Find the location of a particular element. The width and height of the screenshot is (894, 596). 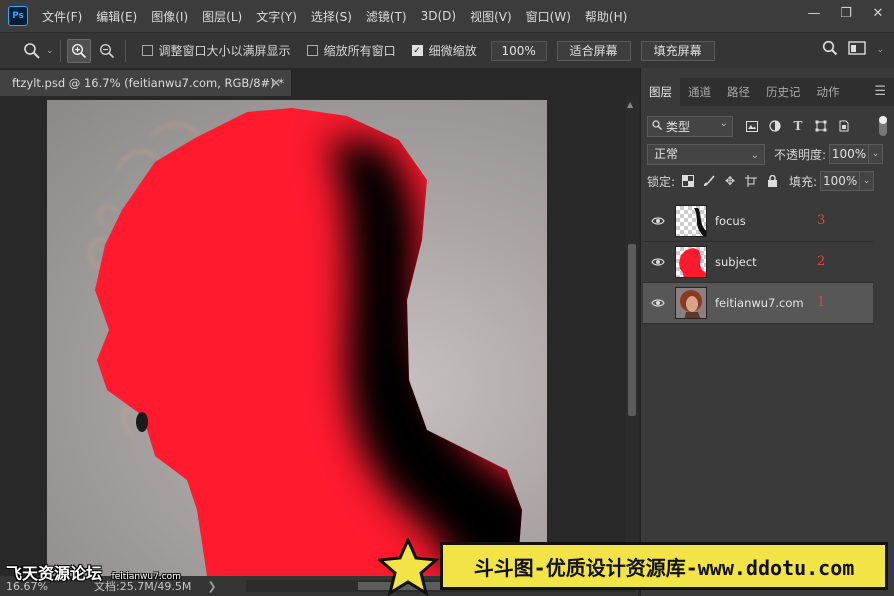

menu-window: 窗口(W) is located at coordinates (548, 16).